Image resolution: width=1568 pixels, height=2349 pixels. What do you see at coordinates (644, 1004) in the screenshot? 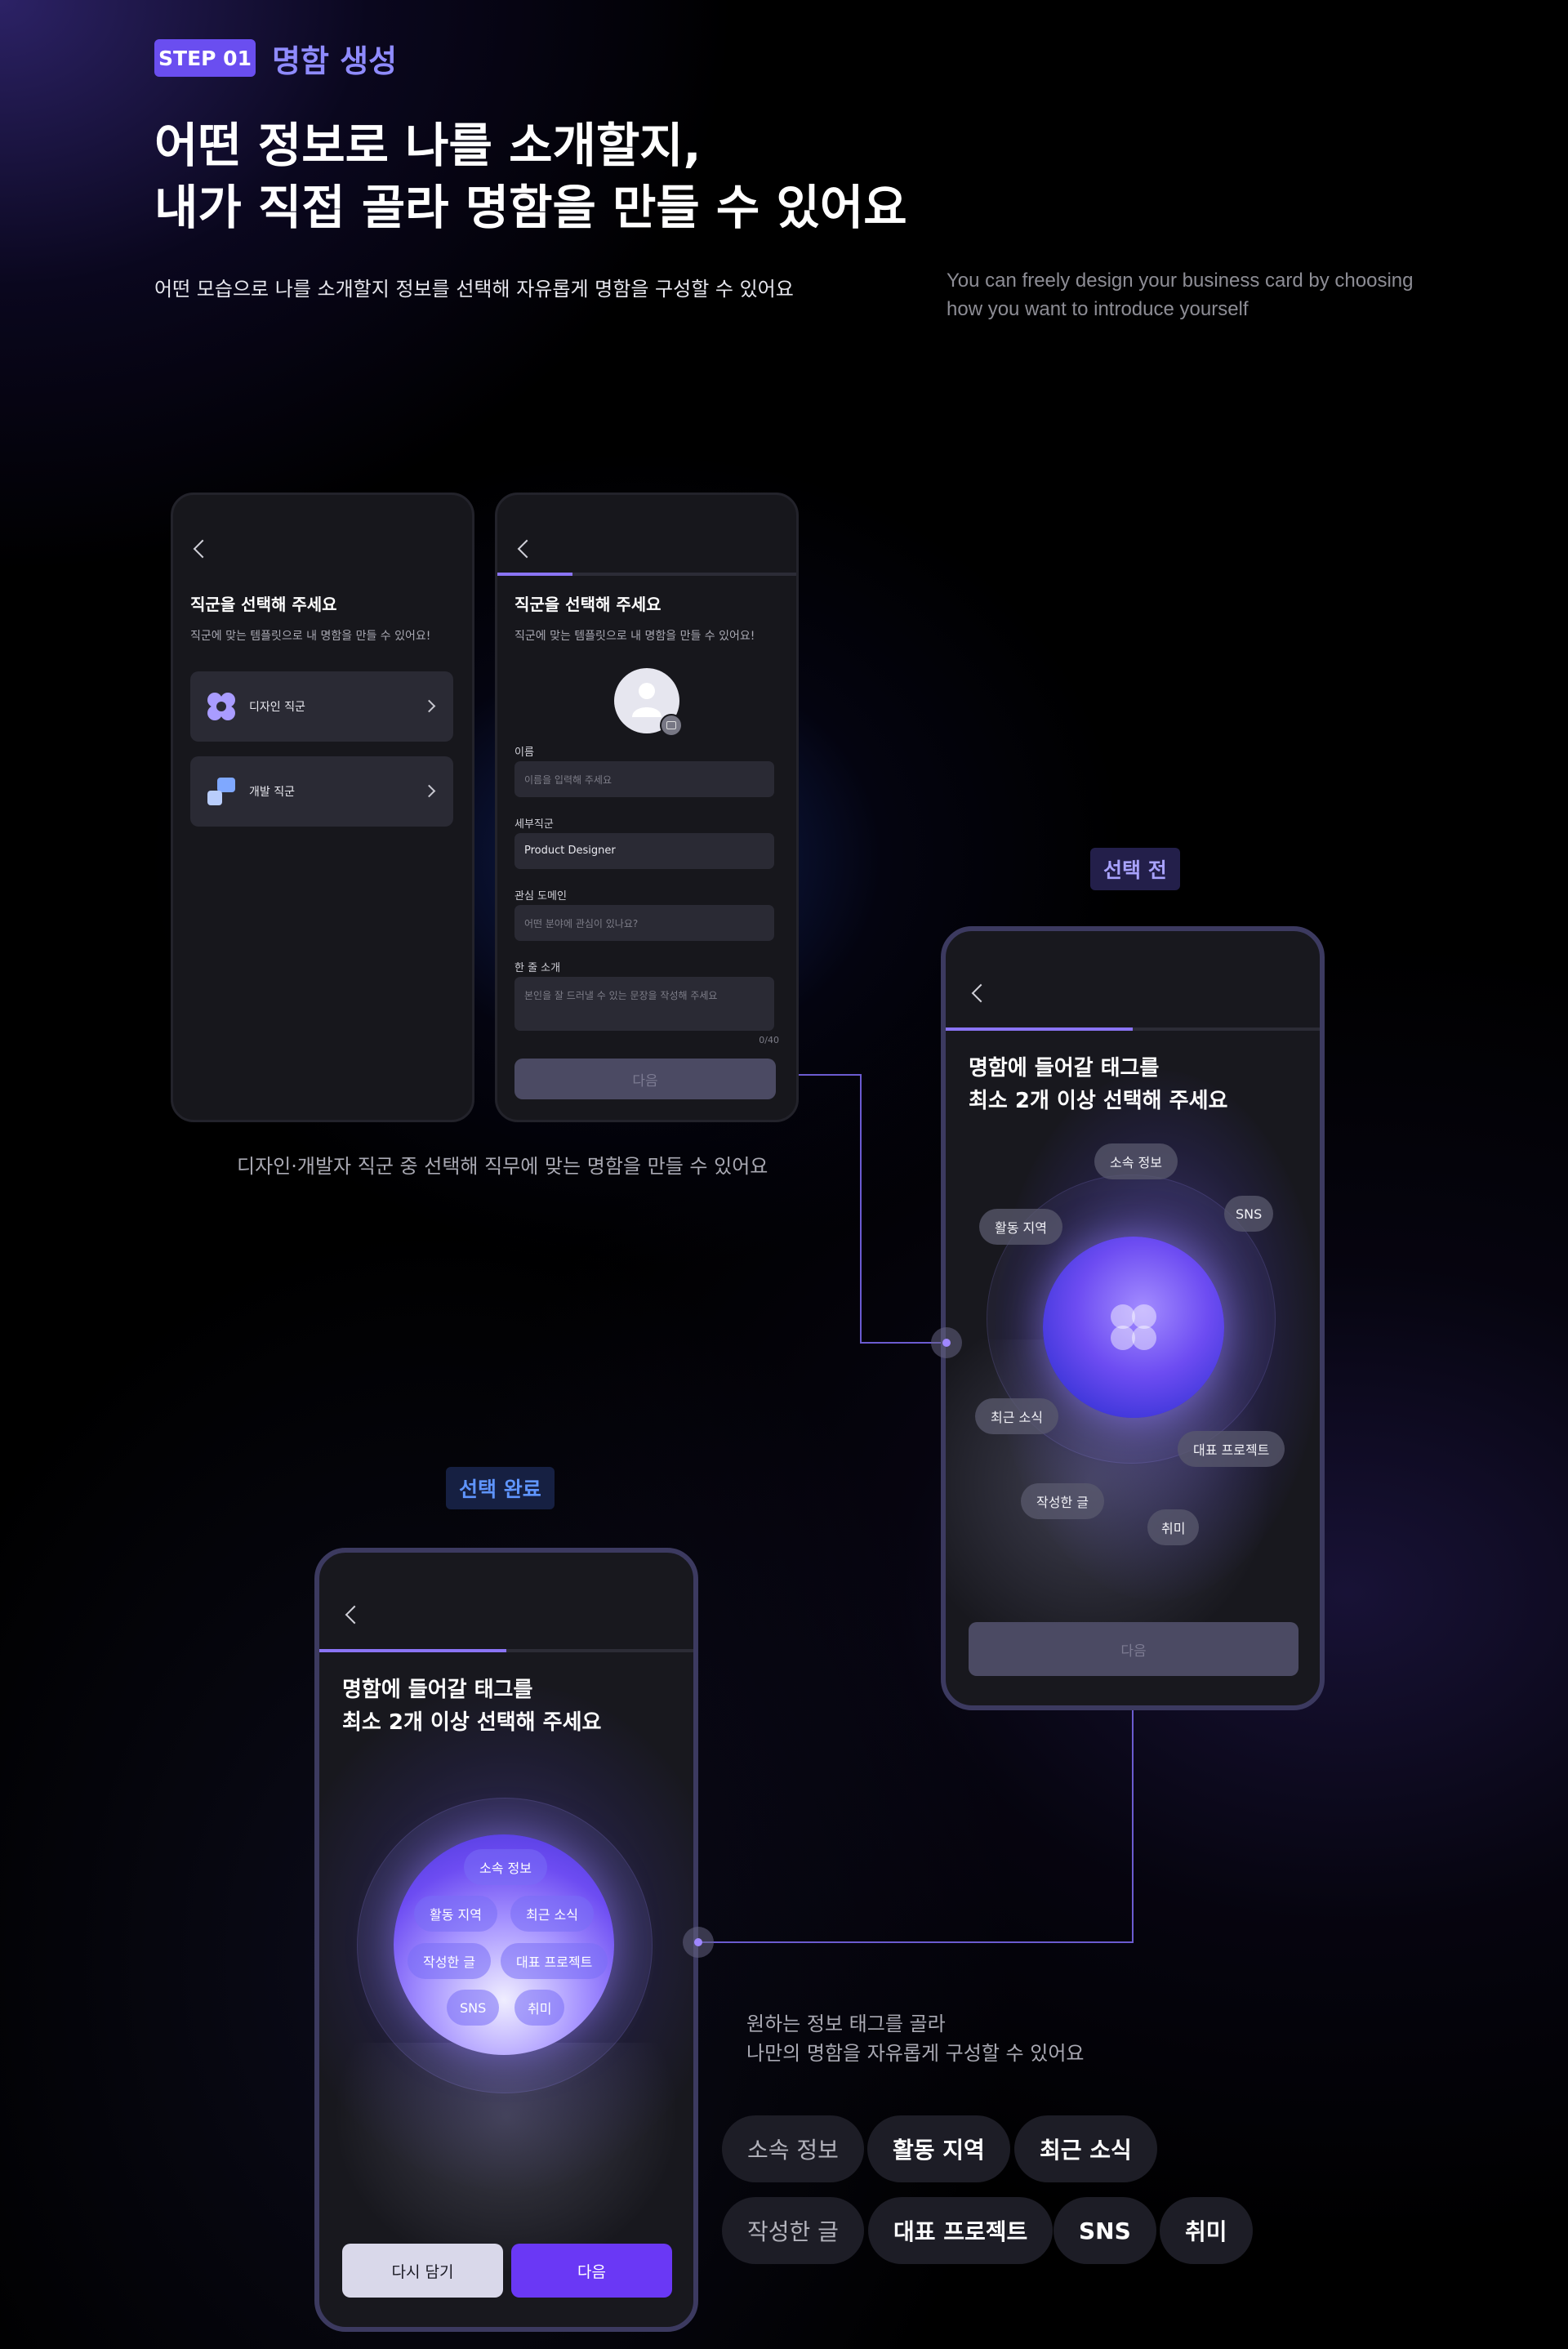
I see `intro-field: 본인을 잘 드러낼 수 있는 문장을 작성해 주세요` at bounding box center [644, 1004].